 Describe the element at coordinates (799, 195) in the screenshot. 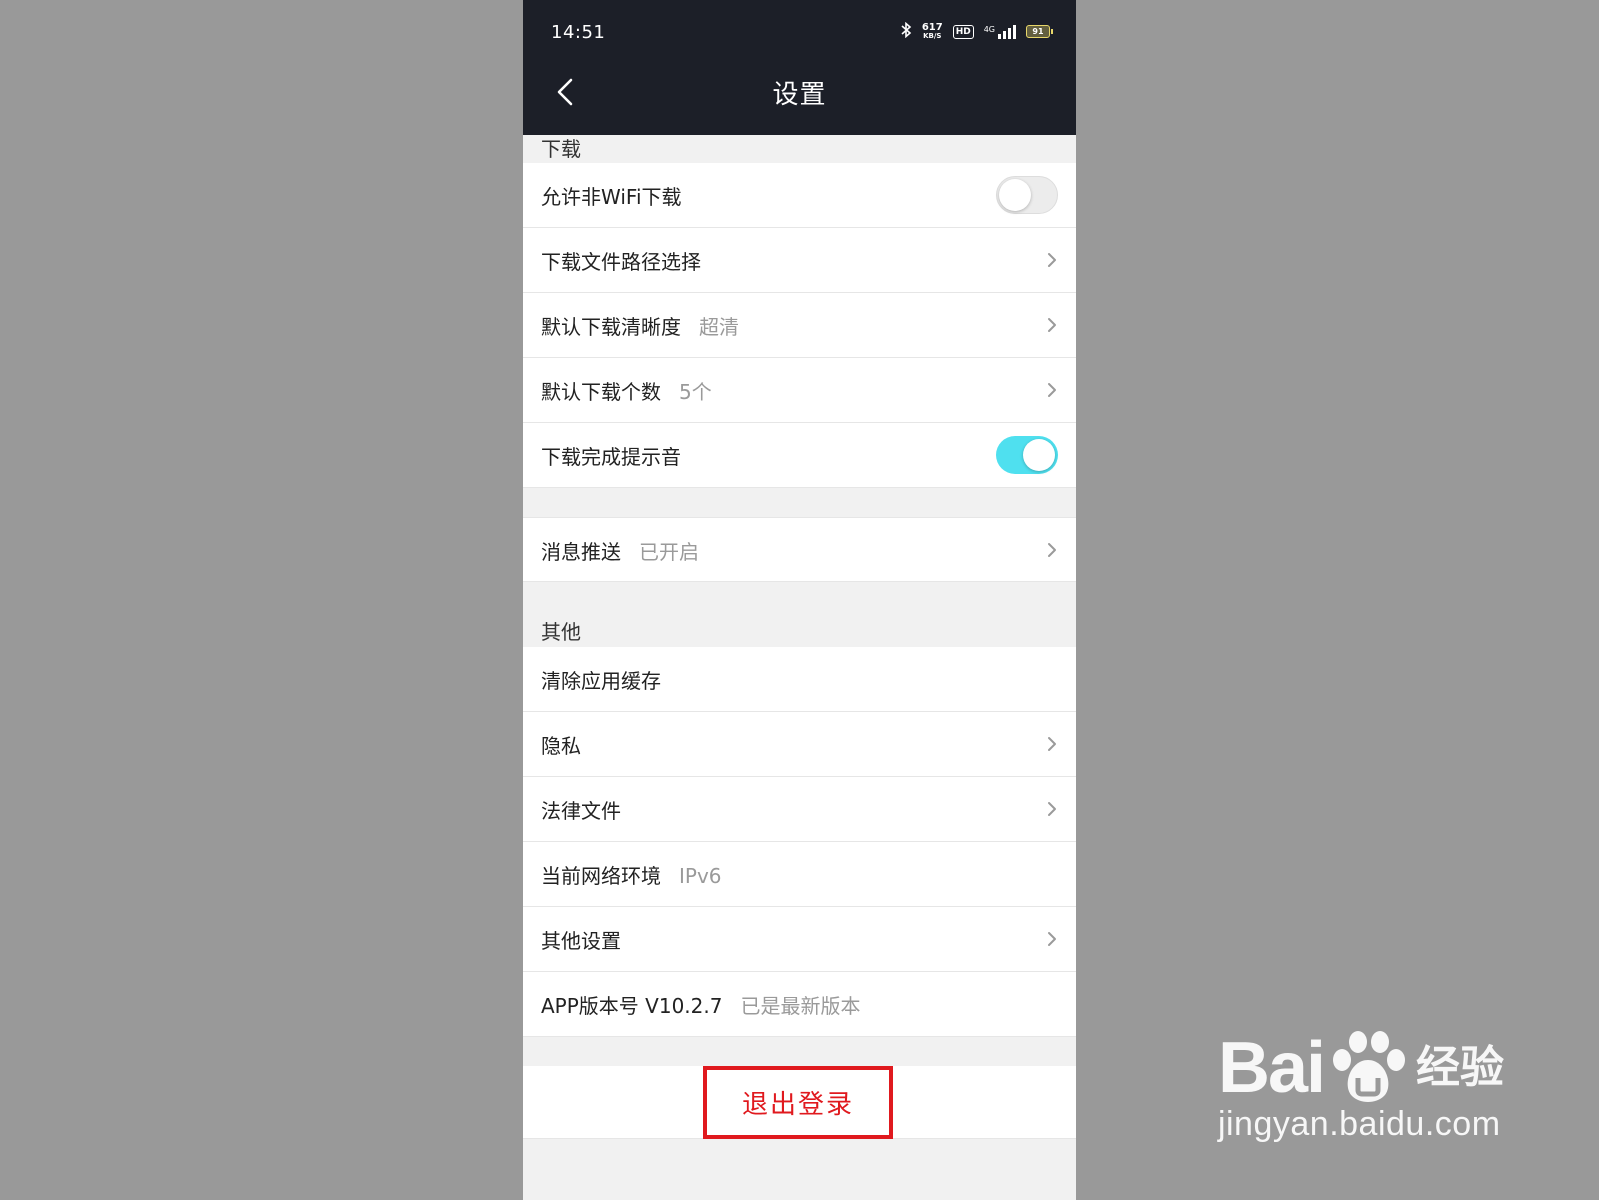

I see `row-allow-non-wifi-download: 允许非WiFi下载` at that location.